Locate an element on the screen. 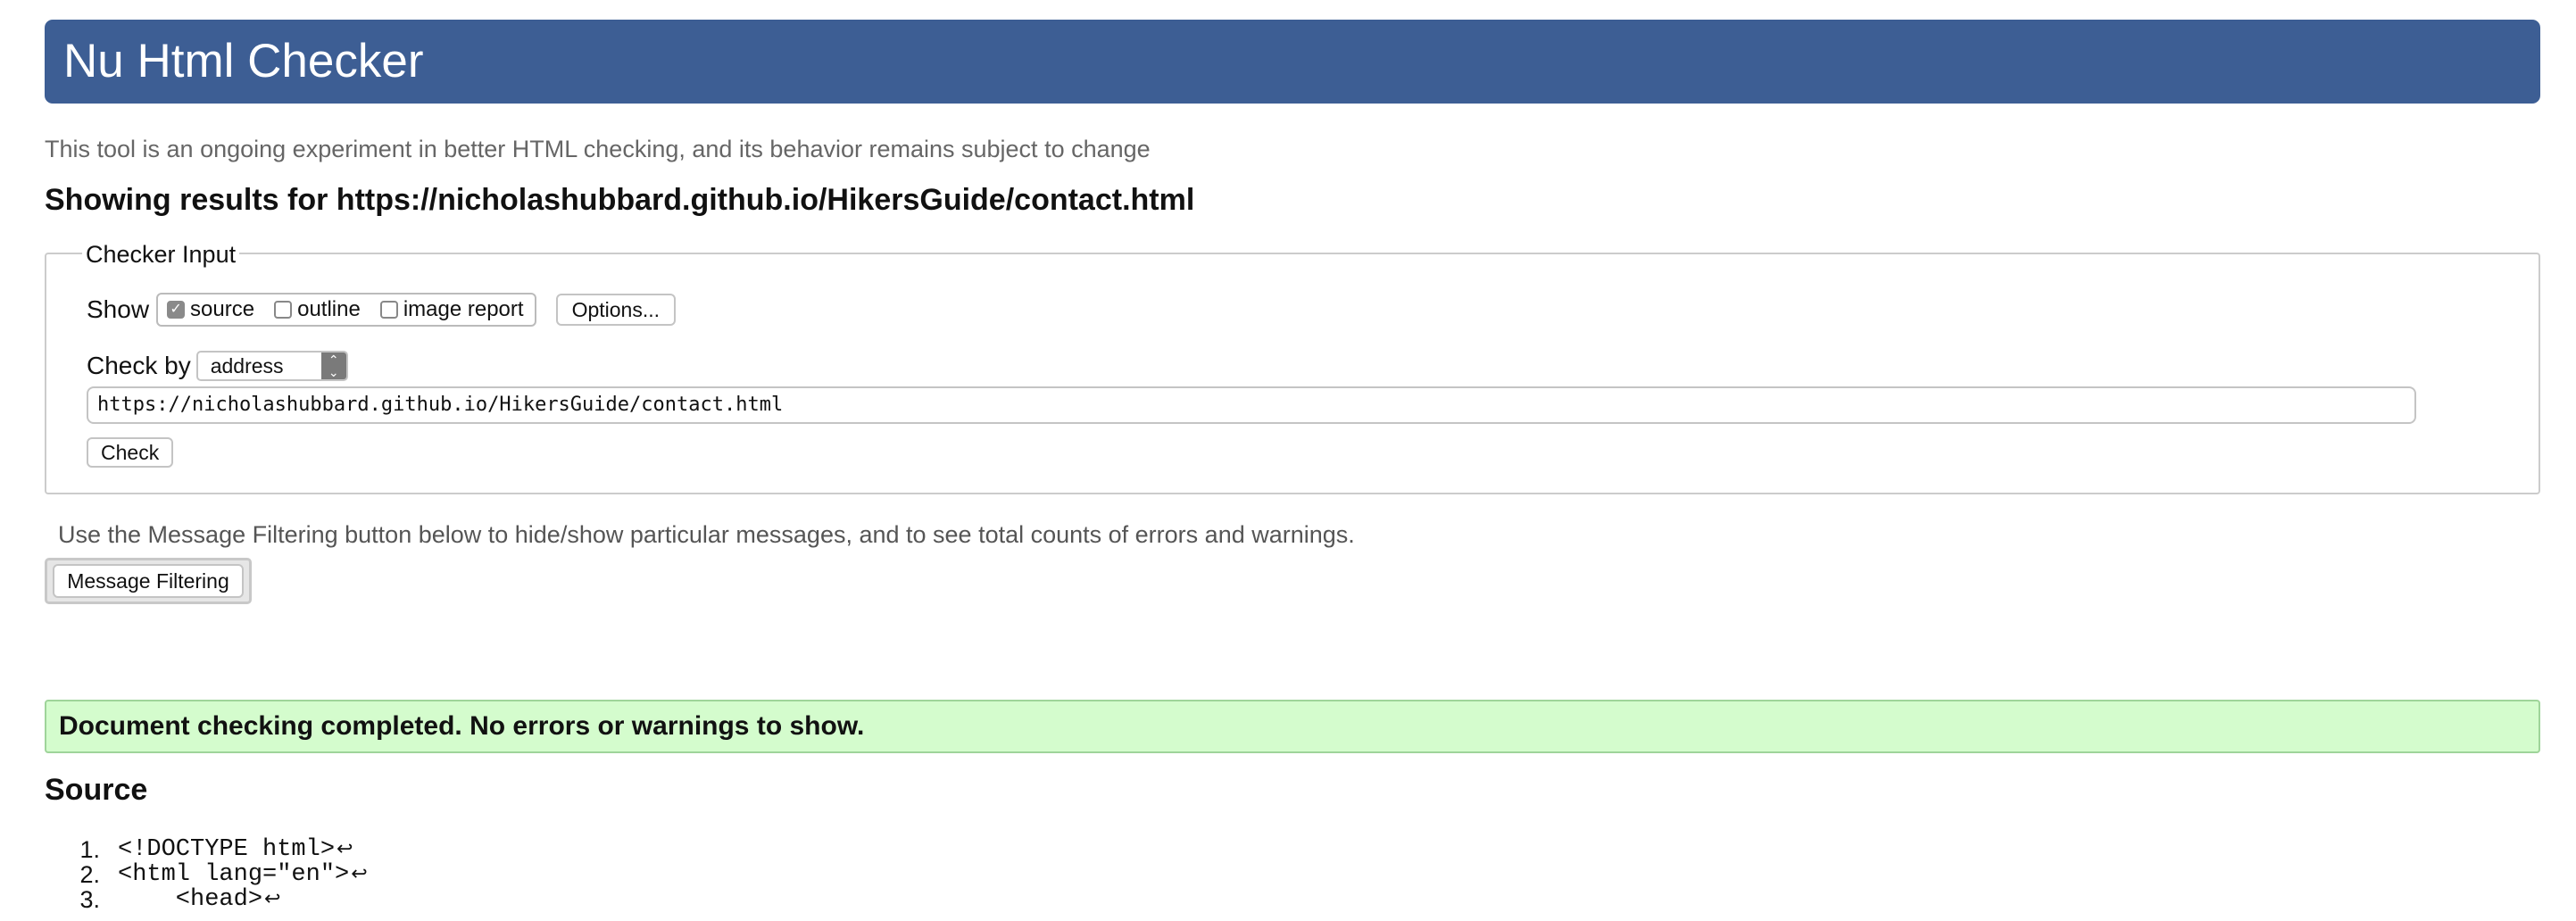 This screenshot has height=921, width=2576. show-label: Show is located at coordinates (118, 309).